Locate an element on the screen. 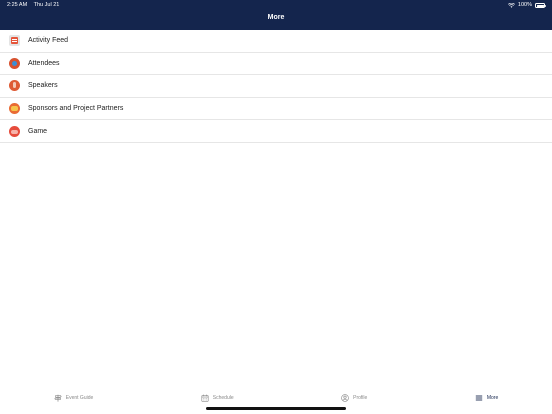 Image resolution: width=552 pixels, height=414 pixels. status-left: 2:25 AM Thu Jul 21 is located at coordinates (35, 5).